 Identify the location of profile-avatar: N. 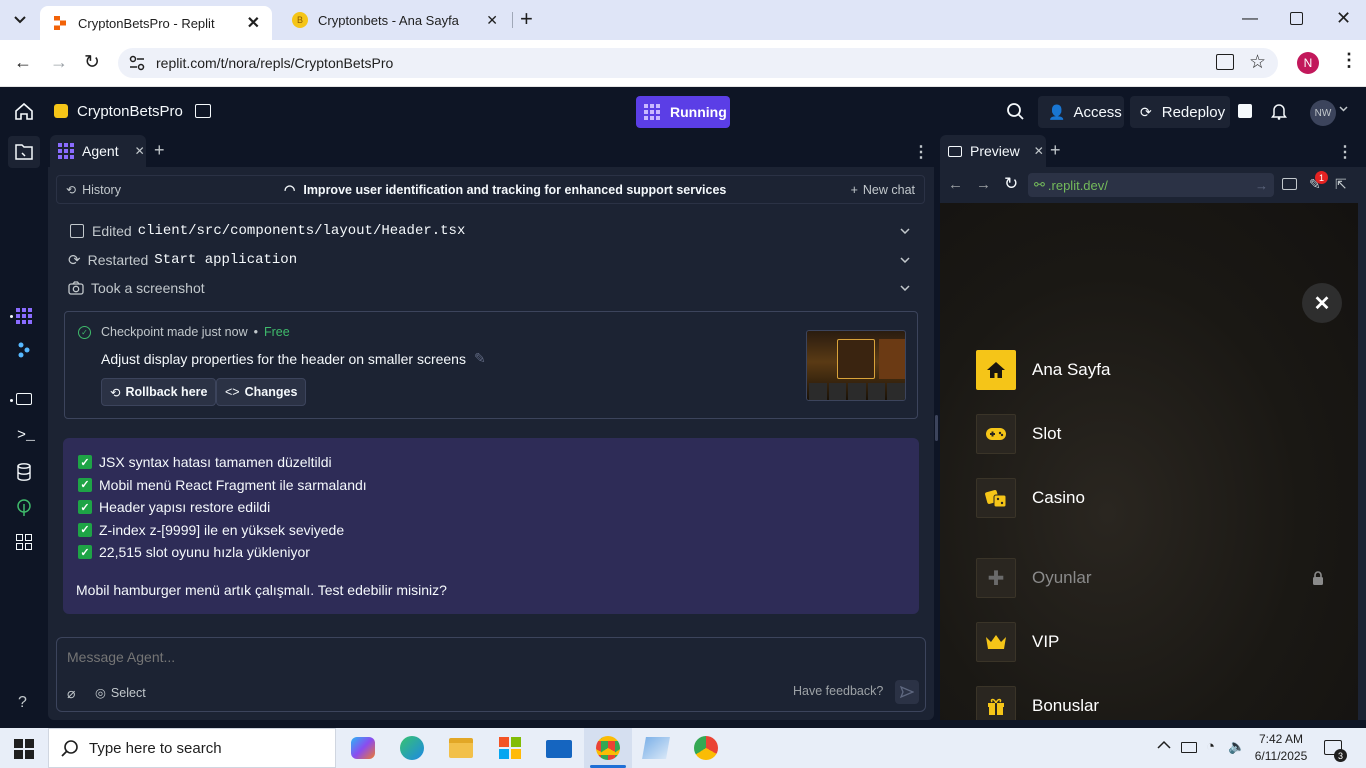
(1308, 63).